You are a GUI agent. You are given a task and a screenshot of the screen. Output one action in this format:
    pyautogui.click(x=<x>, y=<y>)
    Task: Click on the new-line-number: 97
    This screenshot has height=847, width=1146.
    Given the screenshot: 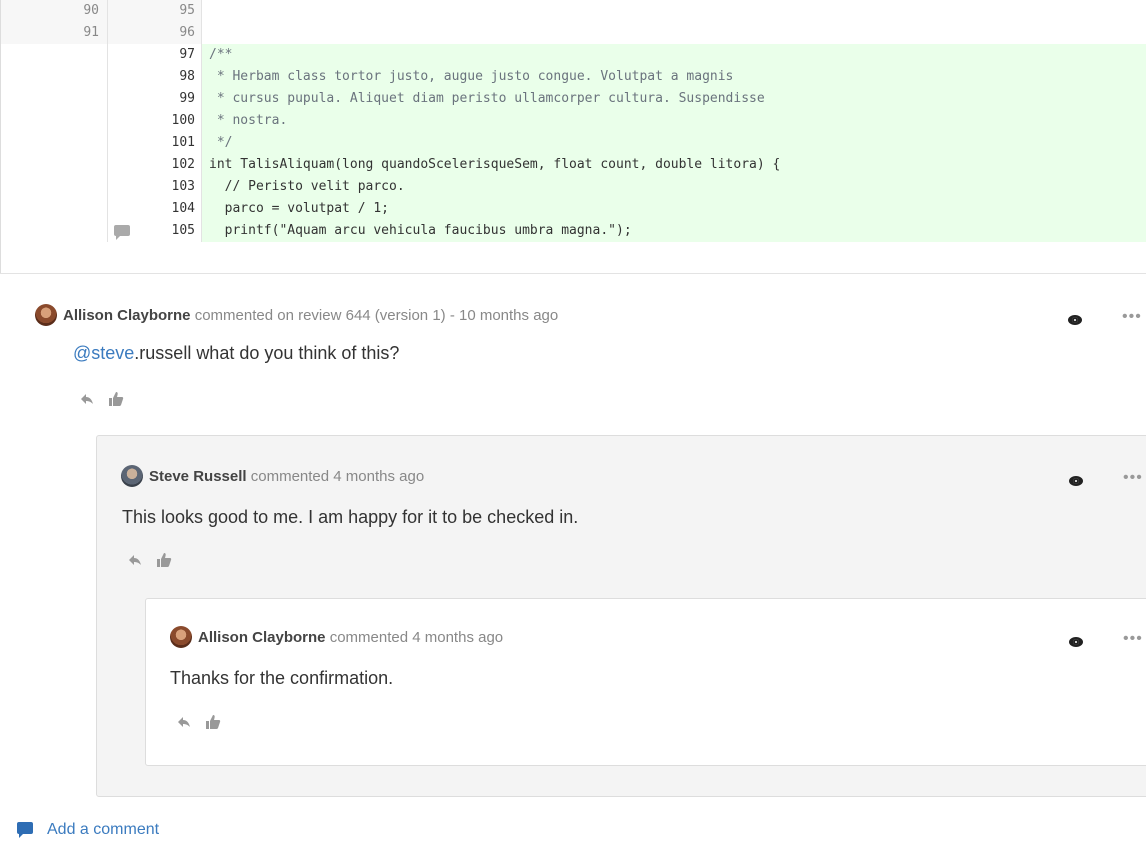 What is the action you would take?
    pyautogui.click(x=187, y=54)
    